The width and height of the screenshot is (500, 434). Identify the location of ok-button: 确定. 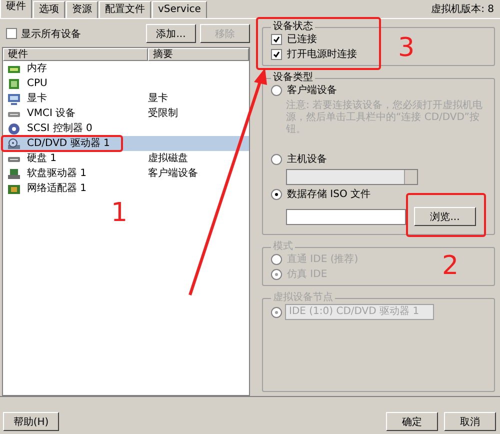
(412, 421).